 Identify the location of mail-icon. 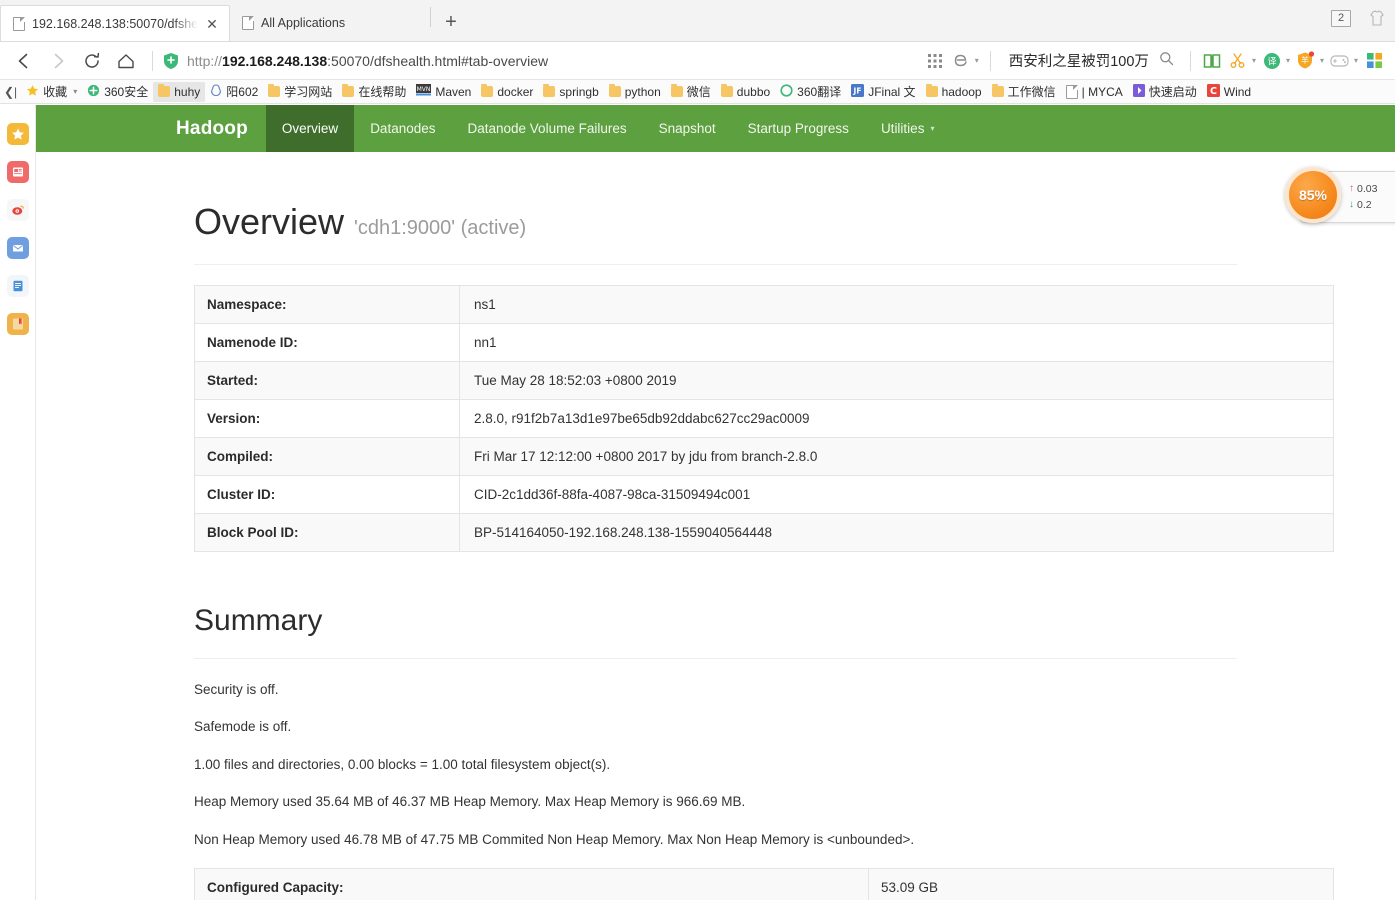
(17, 248).